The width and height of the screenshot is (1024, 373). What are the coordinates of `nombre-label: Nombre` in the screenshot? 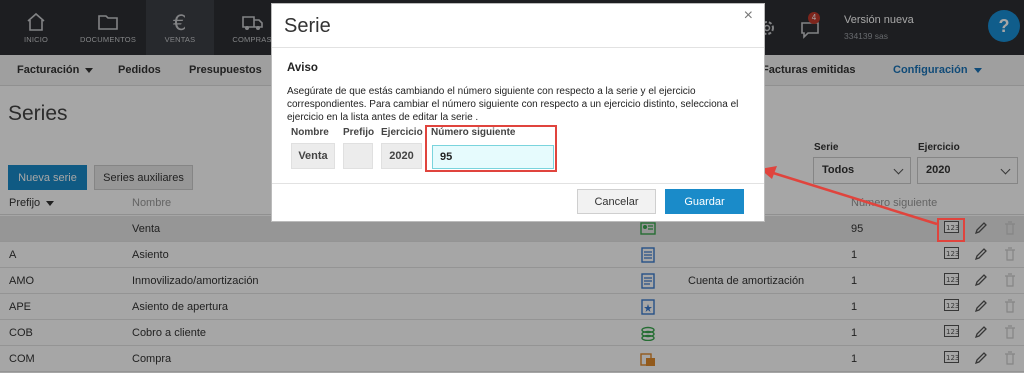 It's located at (310, 132).